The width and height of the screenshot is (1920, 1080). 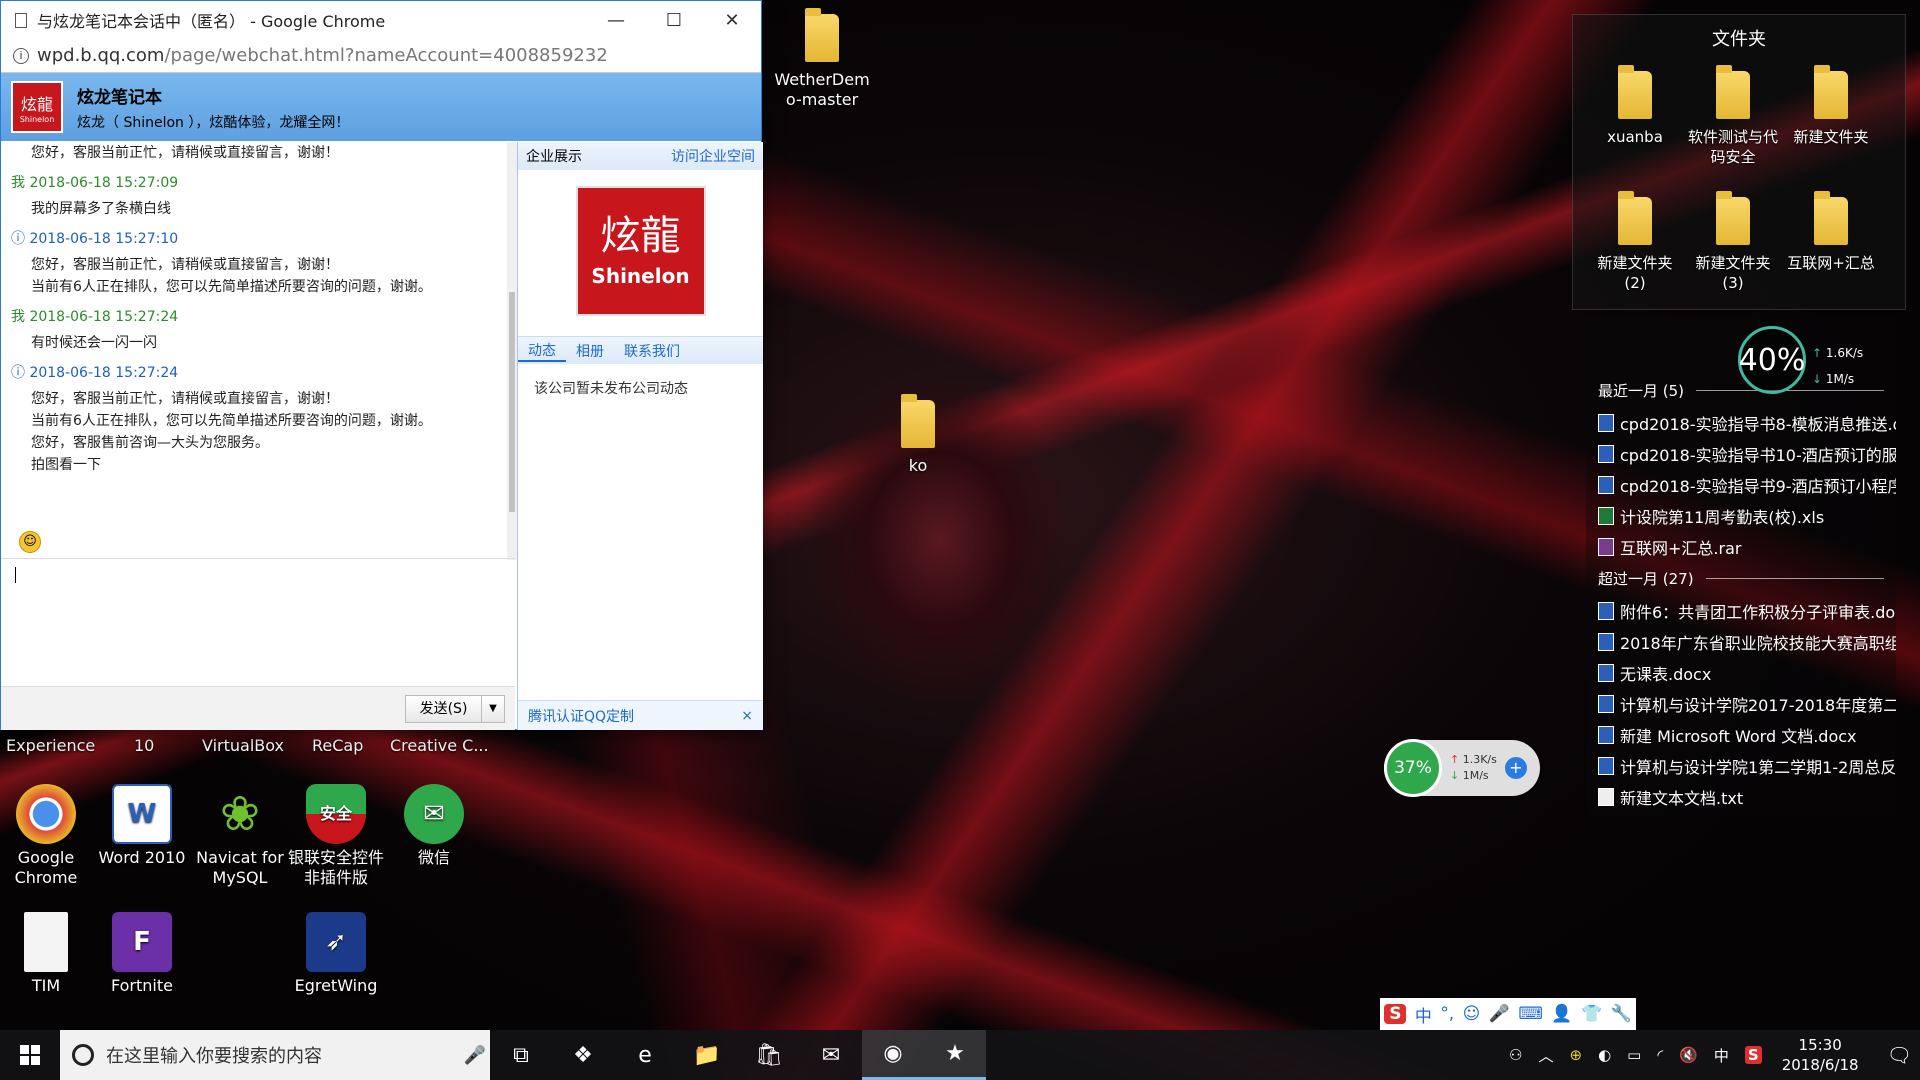 What do you see at coordinates (581, 716) in the screenshot?
I see `qq-custom-link: 腾讯认证QQ定制` at bounding box center [581, 716].